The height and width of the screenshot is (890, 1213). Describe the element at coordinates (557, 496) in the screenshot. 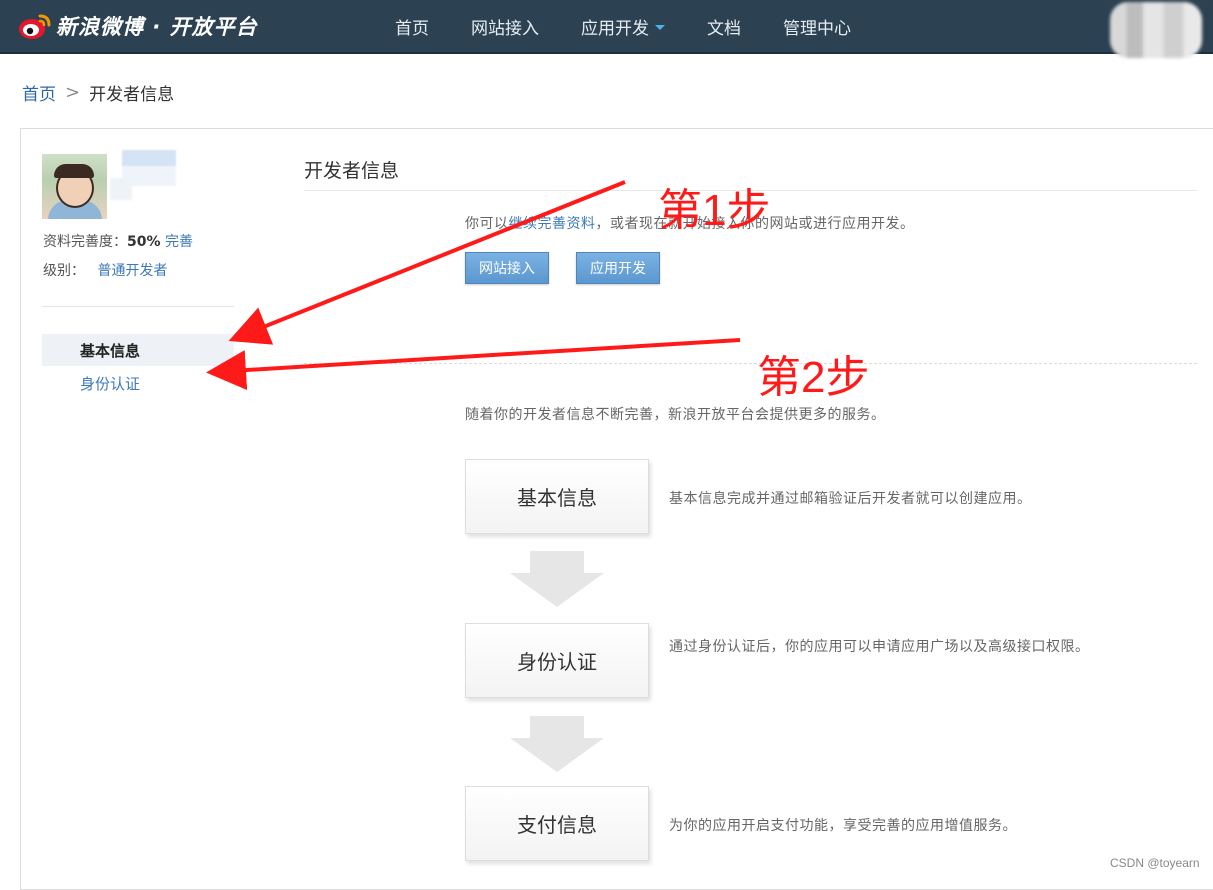

I see `step-basic-info: 基本信息` at that location.